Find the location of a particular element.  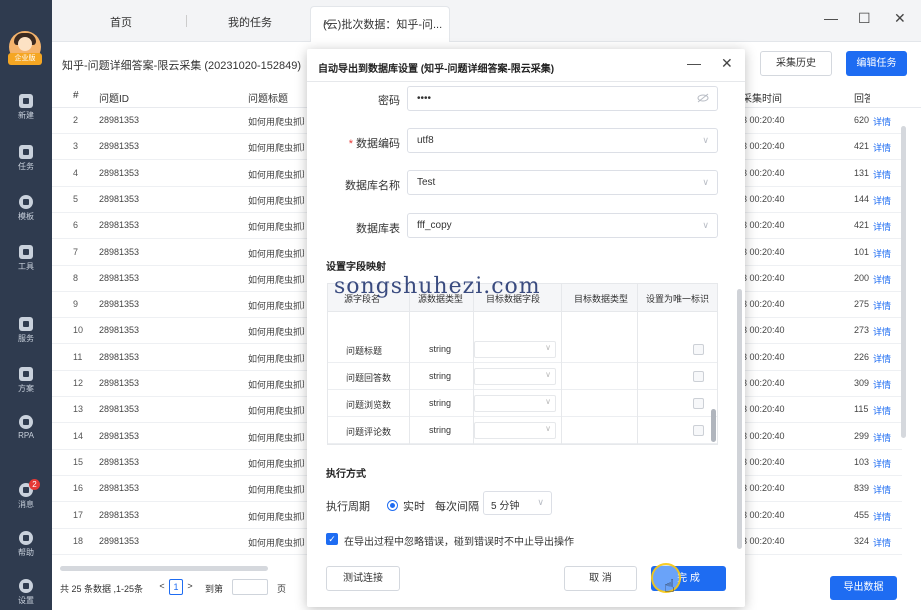

watermark-text: songshuhezi.com is located at coordinates (437, 286).